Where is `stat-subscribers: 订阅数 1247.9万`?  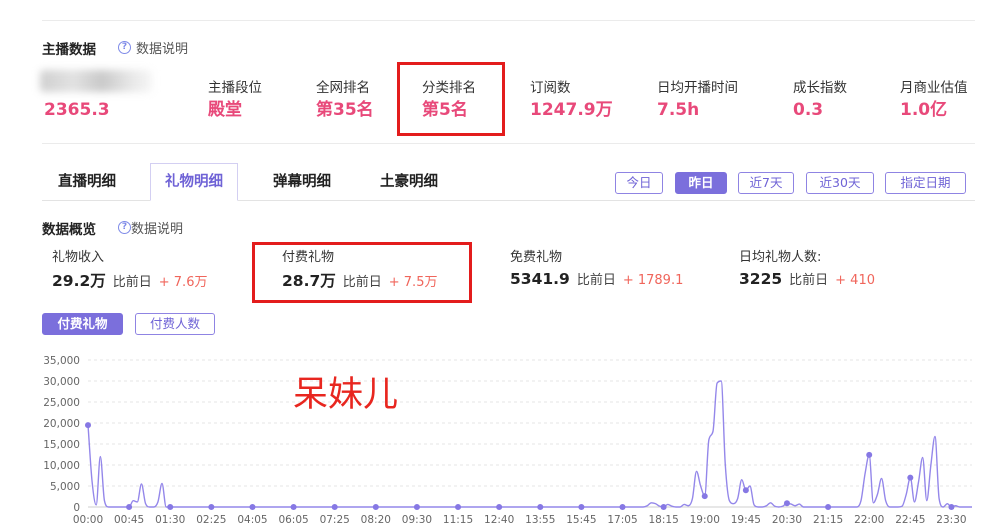 stat-subscribers: 订阅数 1247.9万 is located at coordinates (571, 100).